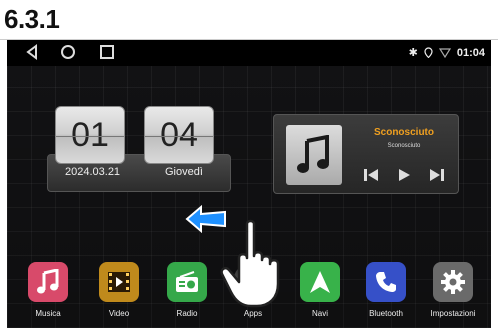 The height and width of the screenshot is (328, 498). I want to click on app-label: Video, so click(119, 313).